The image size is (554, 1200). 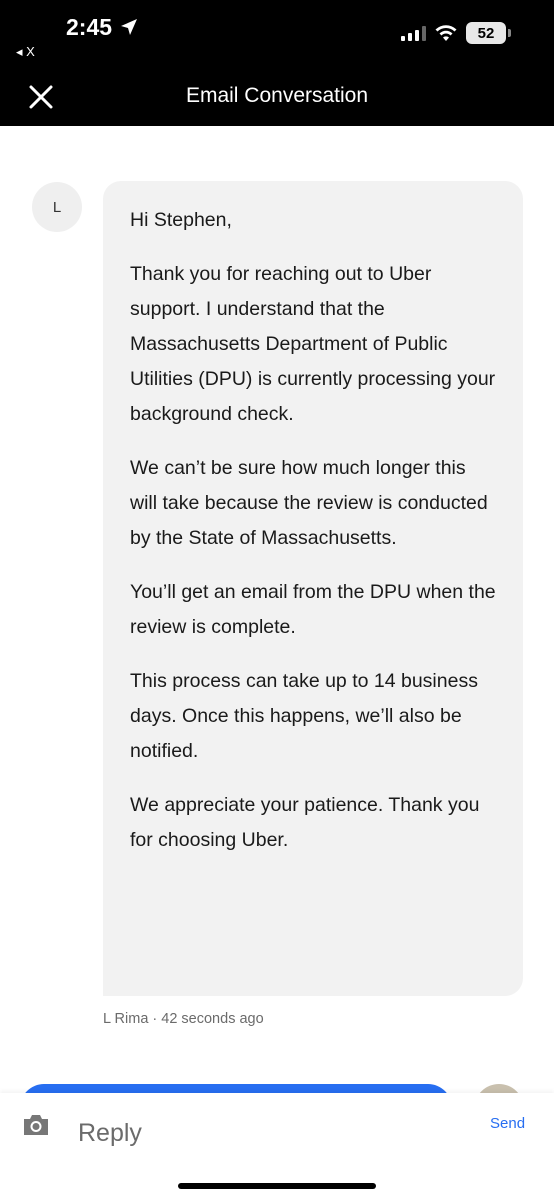 What do you see at coordinates (488, 33) in the screenshot?
I see `battery-indicator: 52` at bounding box center [488, 33].